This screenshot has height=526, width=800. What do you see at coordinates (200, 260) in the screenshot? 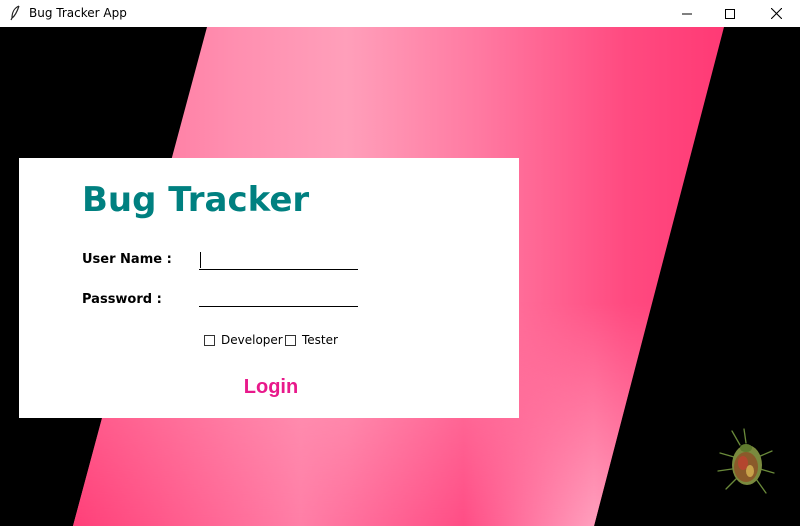
I see `text-cursor` at bounding box center [200, 260].